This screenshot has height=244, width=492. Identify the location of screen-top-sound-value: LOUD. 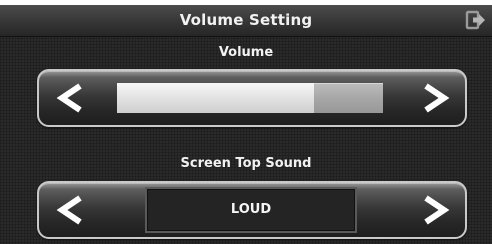
(251, 209).